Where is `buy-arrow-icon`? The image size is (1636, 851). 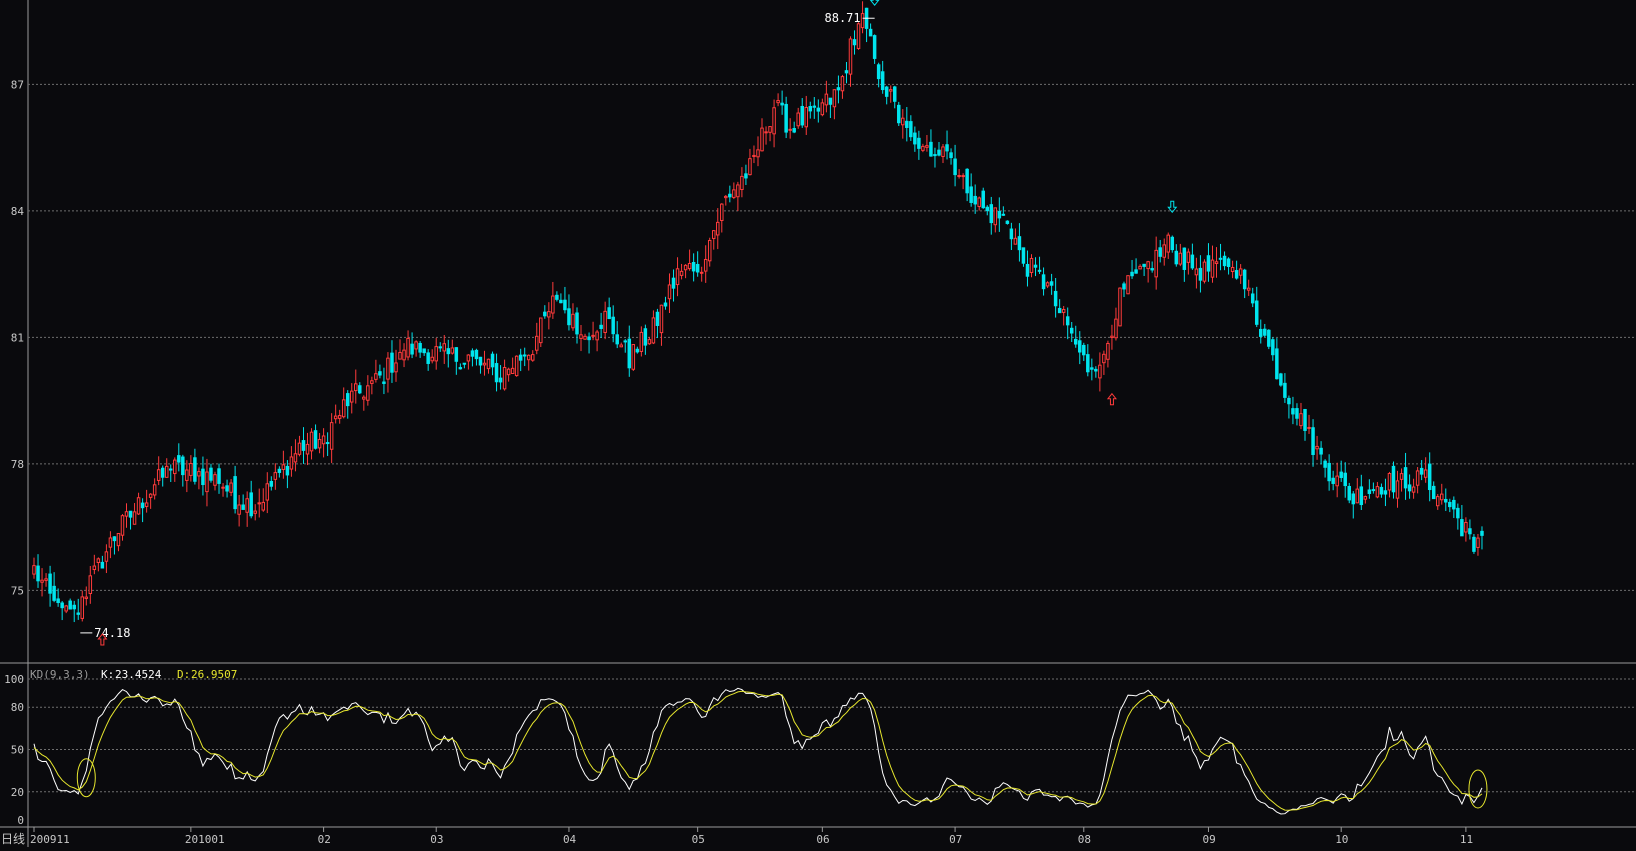 buy-arrow-icon is located at coordinates (1111, 399).